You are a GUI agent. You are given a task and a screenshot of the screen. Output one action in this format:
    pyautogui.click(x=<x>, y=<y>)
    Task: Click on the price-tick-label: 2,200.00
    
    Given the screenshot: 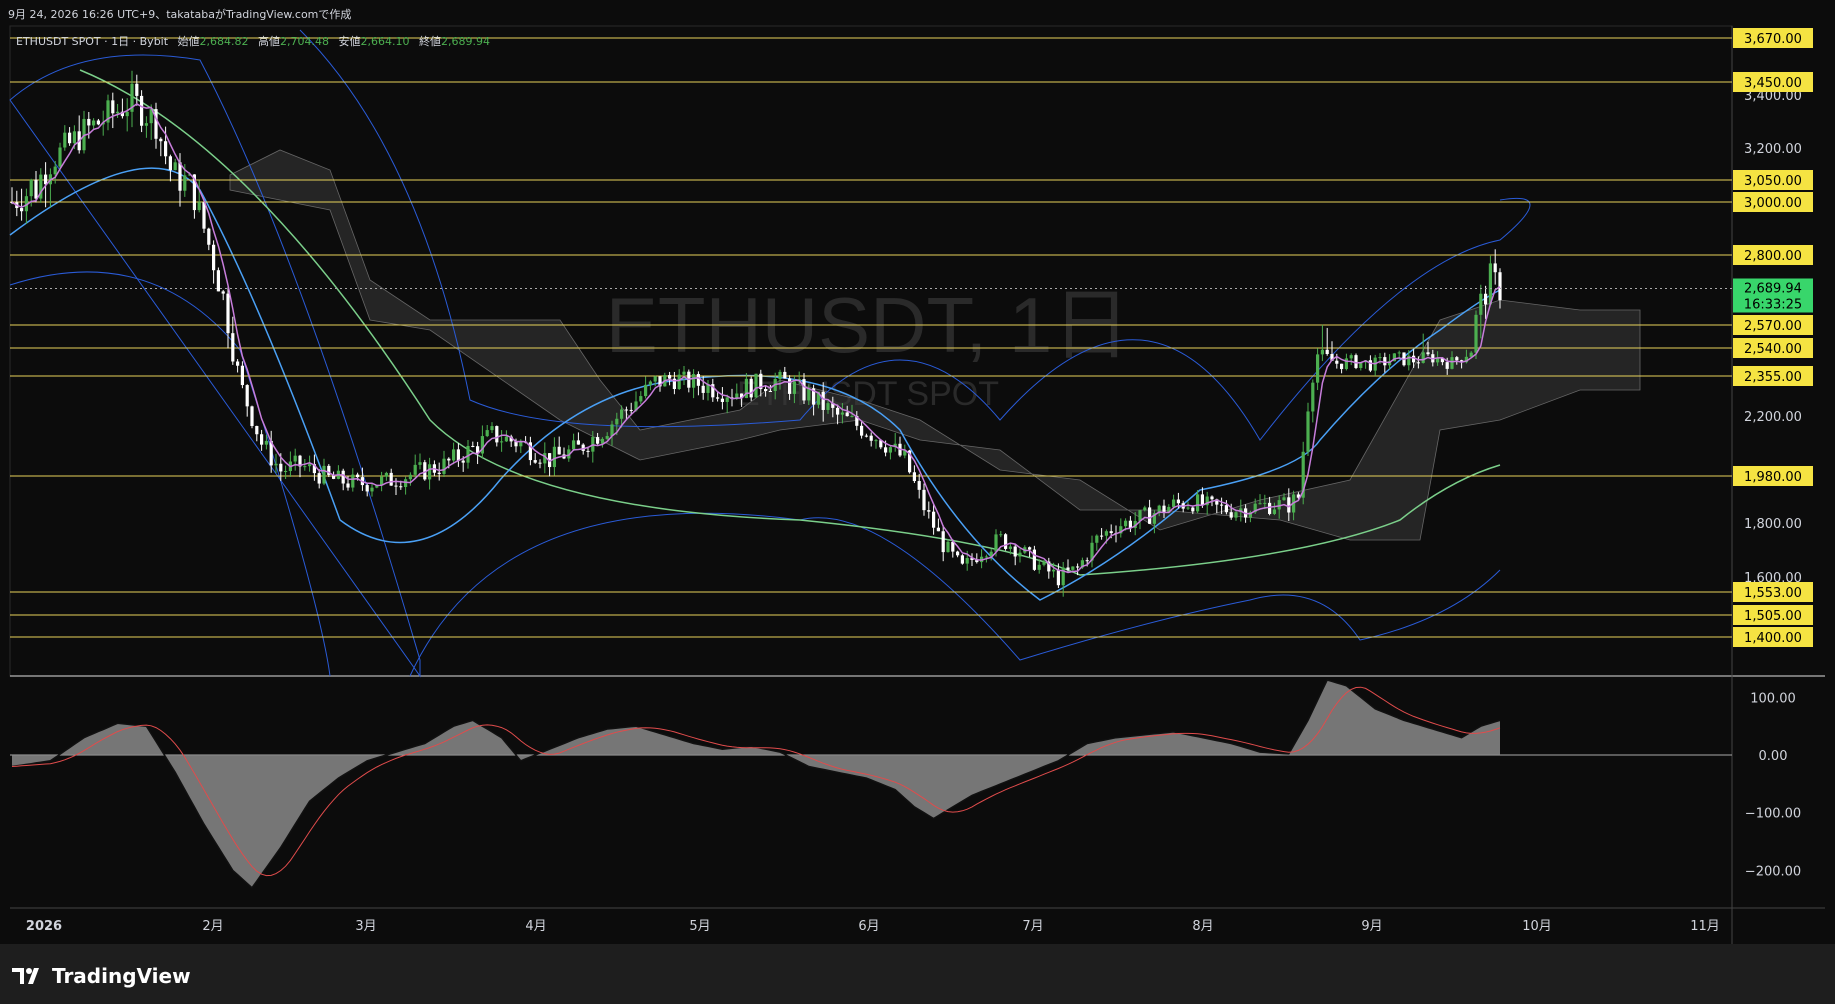 What is the action you would take?
    pyautogui.click(x=1773, y=417)
    